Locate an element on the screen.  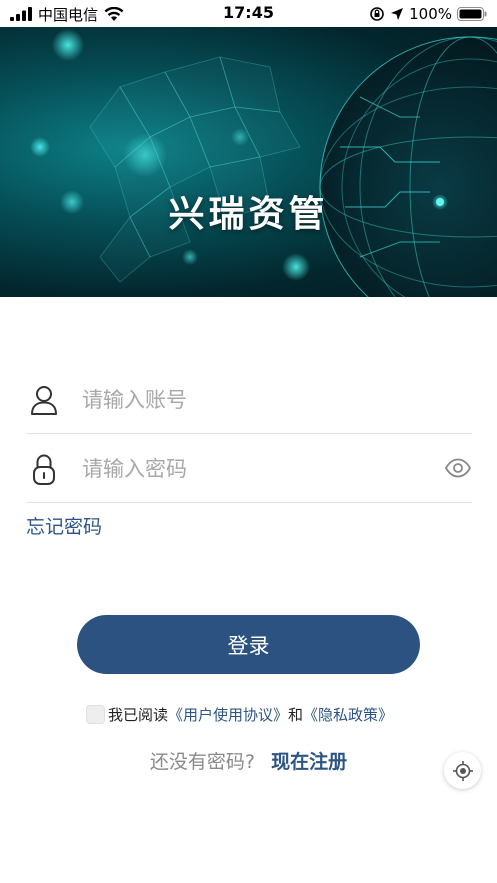
agreement-row: 我已阅读 《用户使用协议》 和 《隐私政策》 is located at coordinates (239, 714).